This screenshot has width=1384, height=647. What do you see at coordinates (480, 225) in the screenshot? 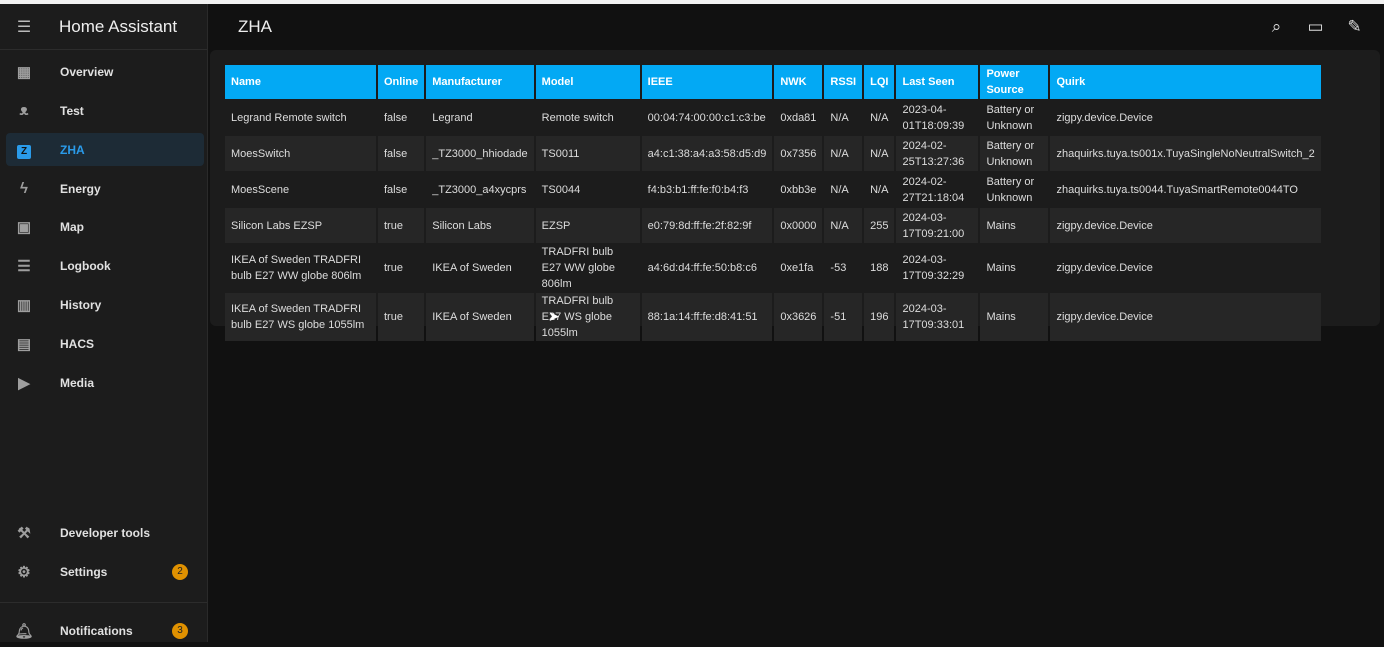
I see `table-cell: Silicon Labs` at bounding box center [480, 225].